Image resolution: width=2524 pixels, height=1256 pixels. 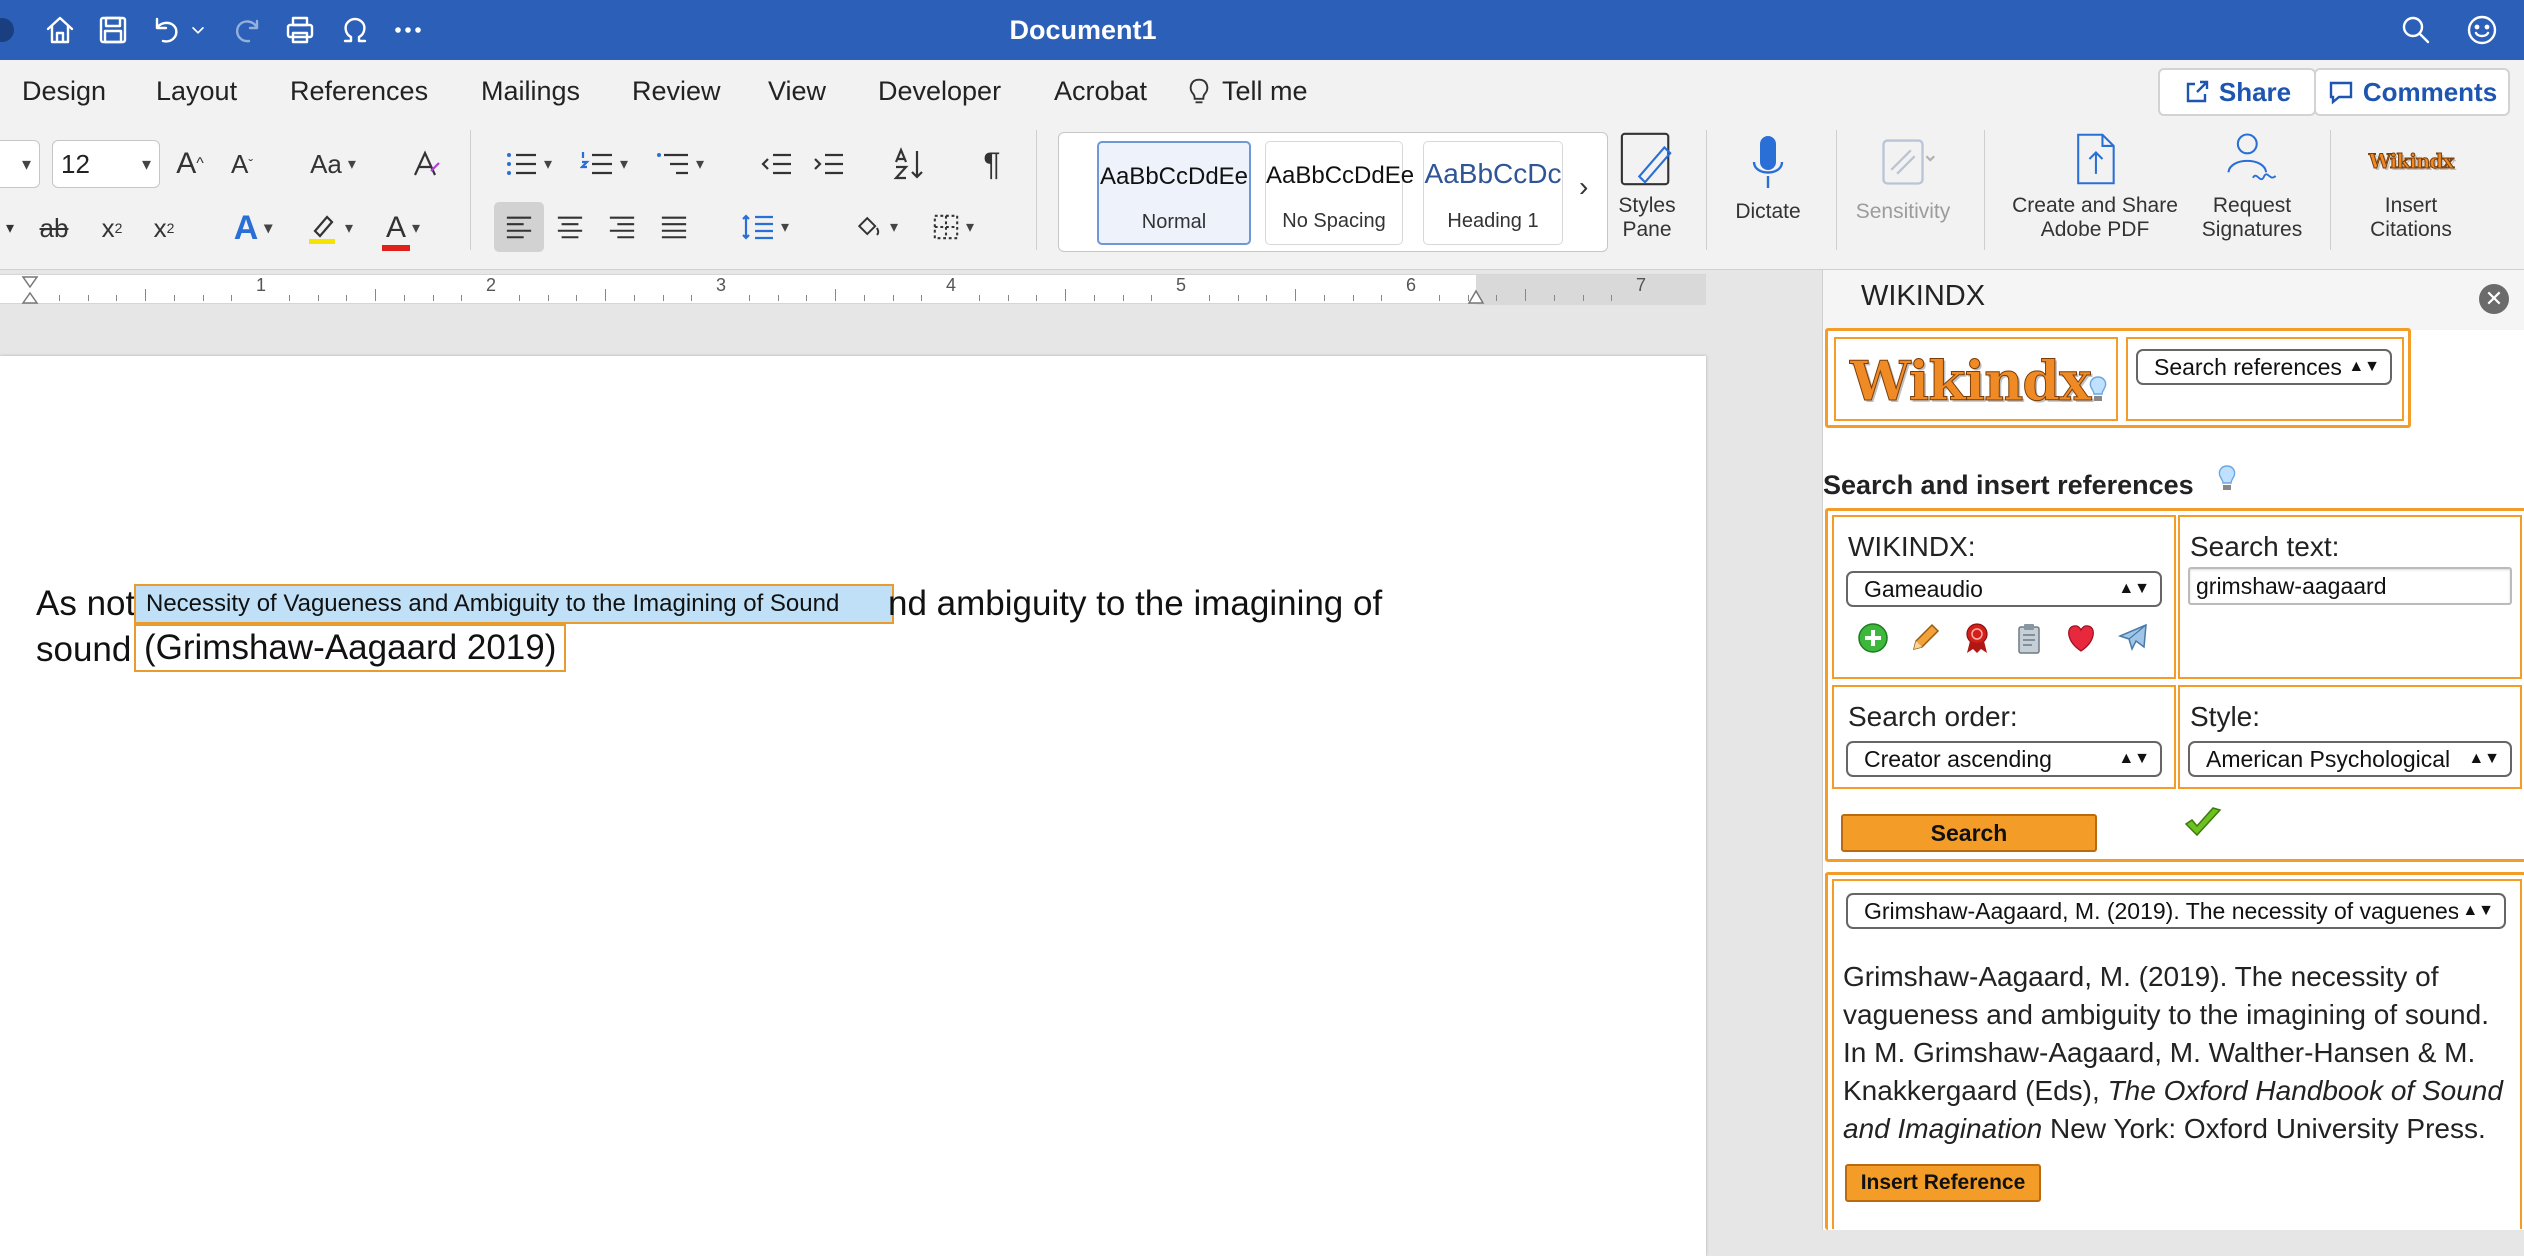 What do you see at coordinates (1476, 294) in the screenshot?
I see `right-indent-marker-icon` at bounding box center [1476, 294].